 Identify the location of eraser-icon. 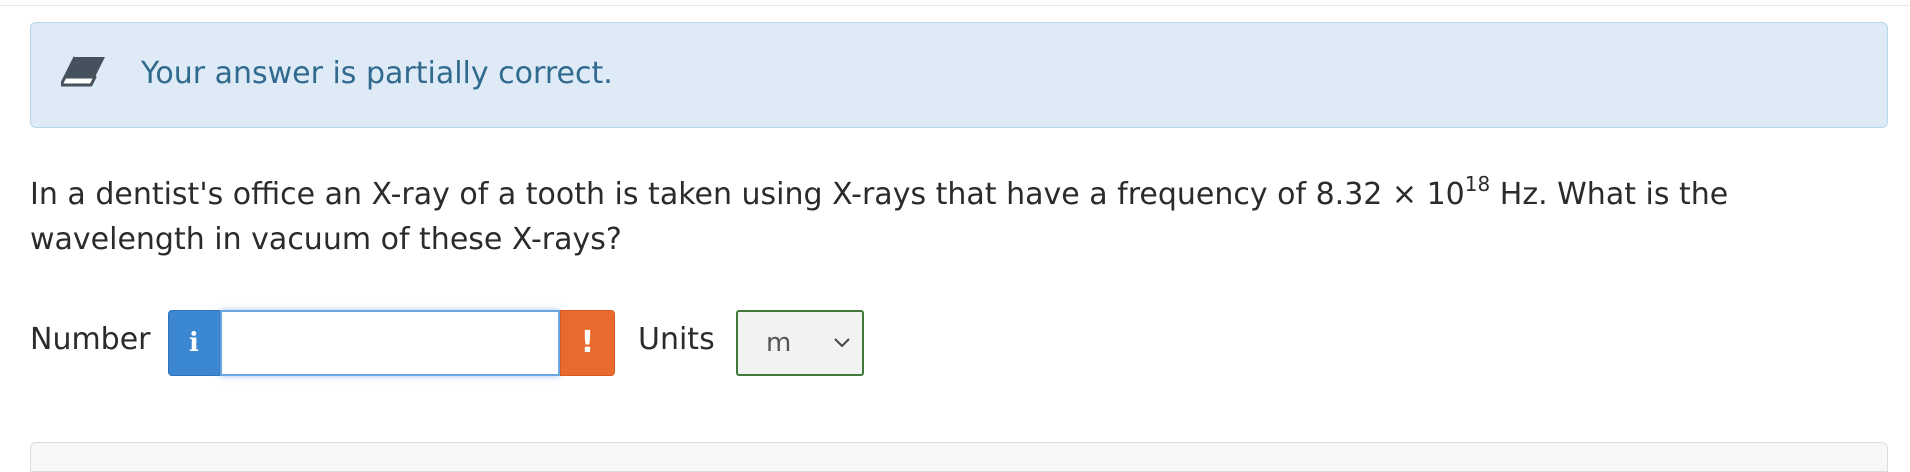
(83, 71).